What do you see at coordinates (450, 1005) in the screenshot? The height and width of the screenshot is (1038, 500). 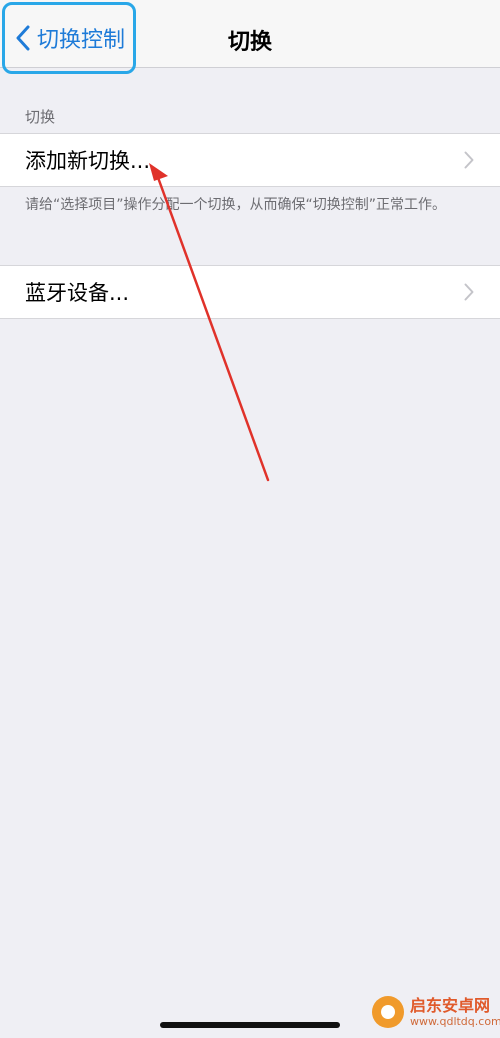 I see `watermark-title: 启东安卓网` at bounding box center [450, 1005].